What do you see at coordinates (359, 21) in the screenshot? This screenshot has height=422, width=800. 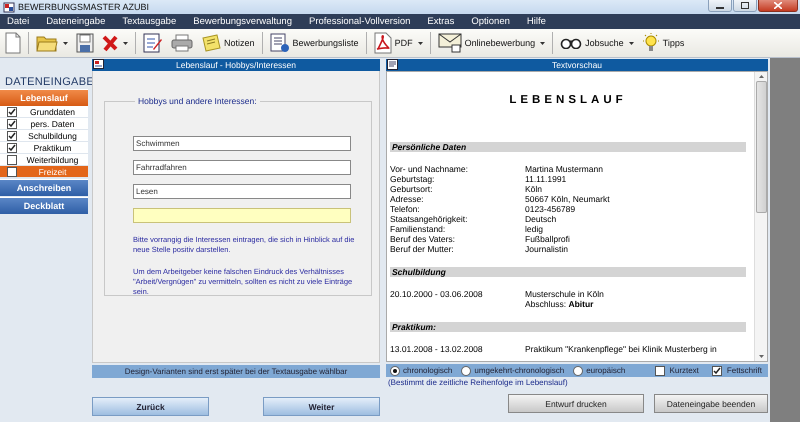 I see `menu-item: Professional-Vollversion` at bounding box center [359, 21].